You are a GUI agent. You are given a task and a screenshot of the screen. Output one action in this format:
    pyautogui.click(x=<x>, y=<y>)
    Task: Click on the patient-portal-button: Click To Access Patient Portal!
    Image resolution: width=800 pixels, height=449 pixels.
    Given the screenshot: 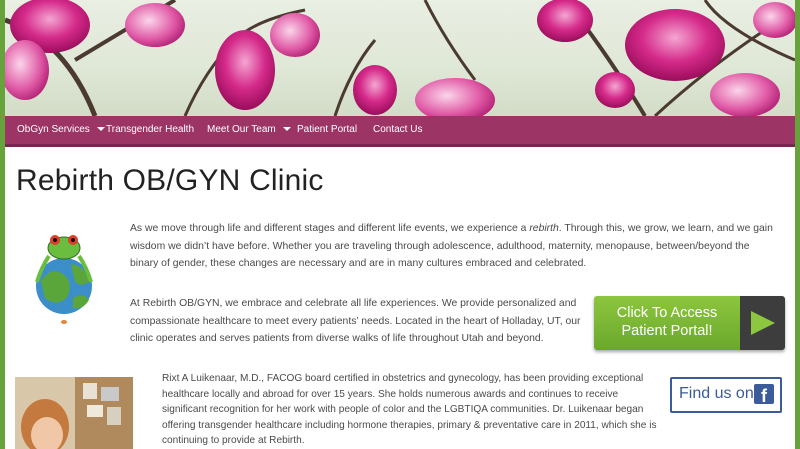 What is the action you would take?
    pyautogui.click(x=689, y=323)
    